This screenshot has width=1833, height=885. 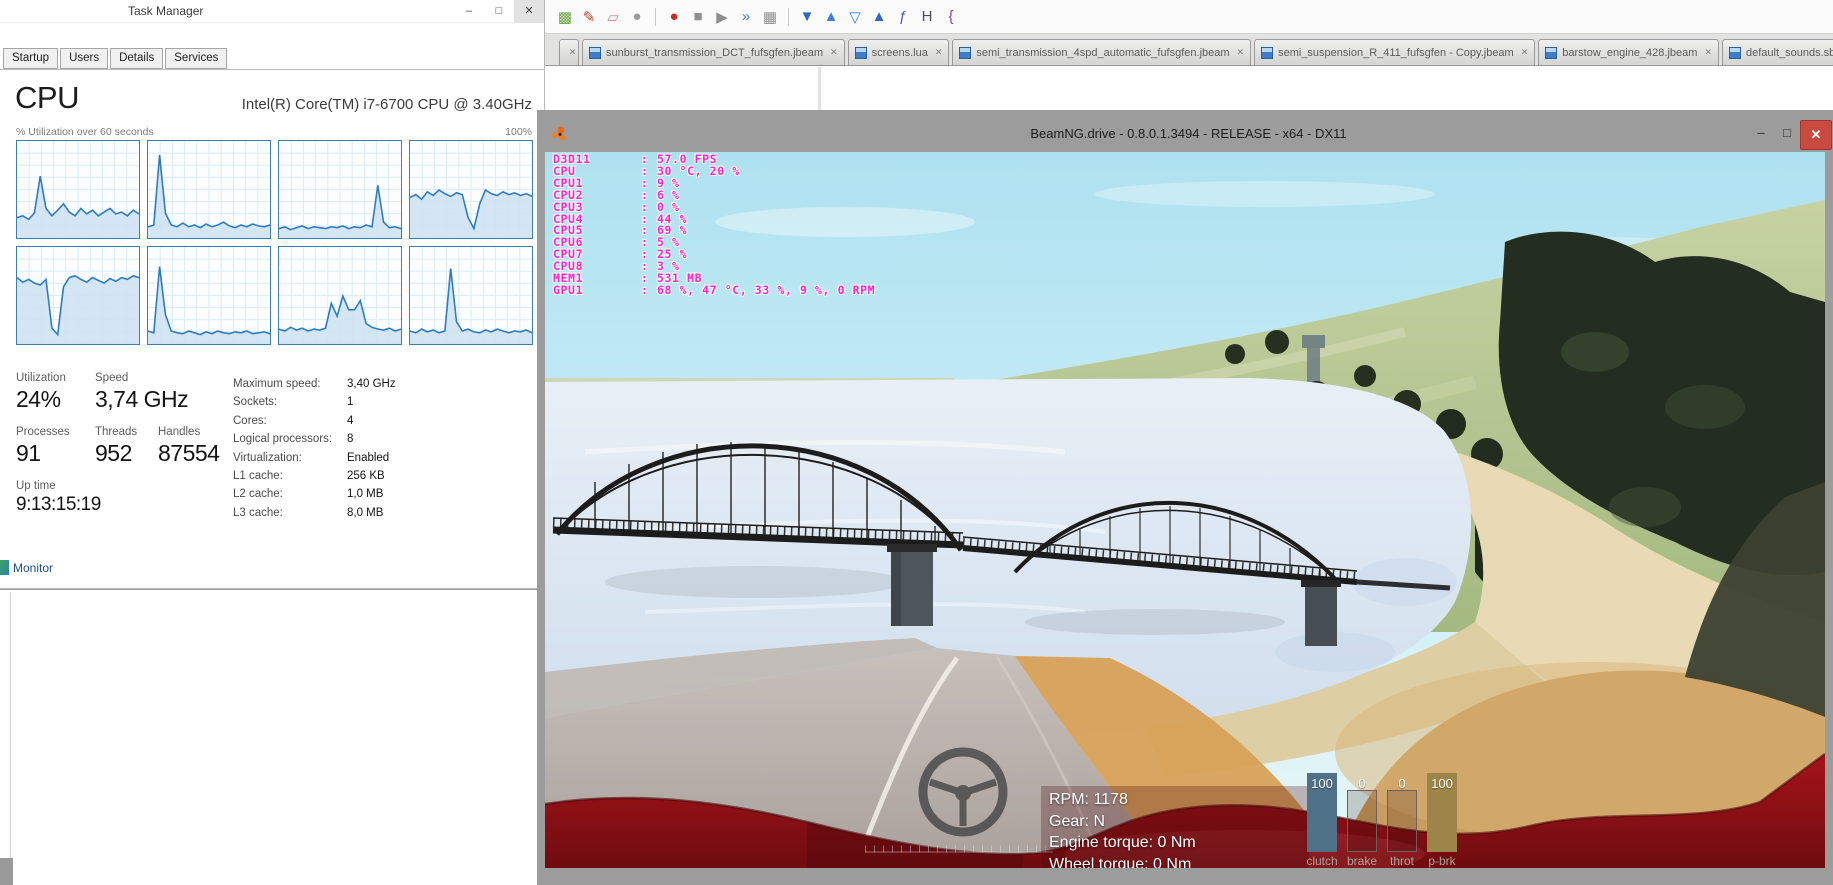 I want to click on task-manager-titlebar: Task Manager – □ ✕, so click(x=272, y=11).